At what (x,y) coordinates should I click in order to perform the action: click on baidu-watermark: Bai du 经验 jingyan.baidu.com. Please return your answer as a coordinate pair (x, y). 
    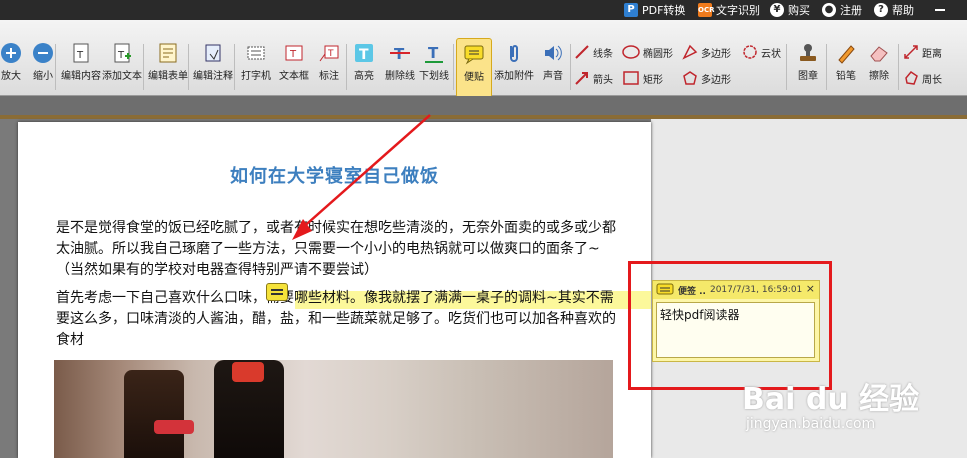
    Looking at the image, I should click on (853, 415).